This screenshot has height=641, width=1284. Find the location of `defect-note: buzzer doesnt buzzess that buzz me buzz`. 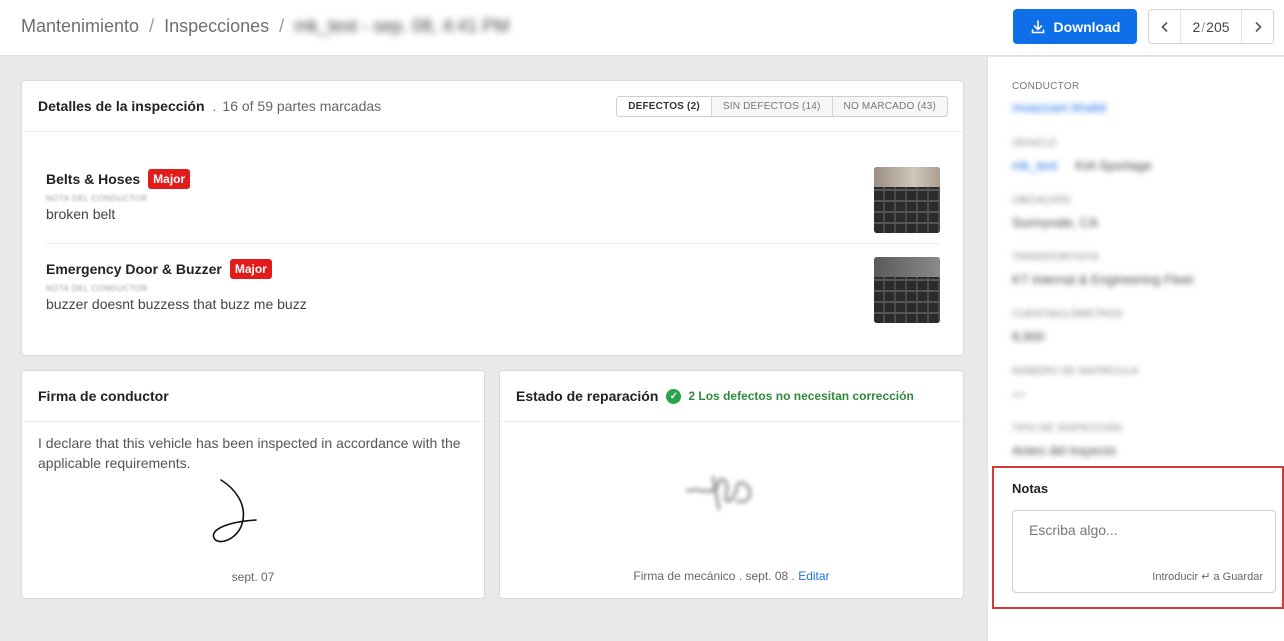

defect-note: buzzer doesnt buzzess that buzz me buzz is located at coordinates (176, 304).